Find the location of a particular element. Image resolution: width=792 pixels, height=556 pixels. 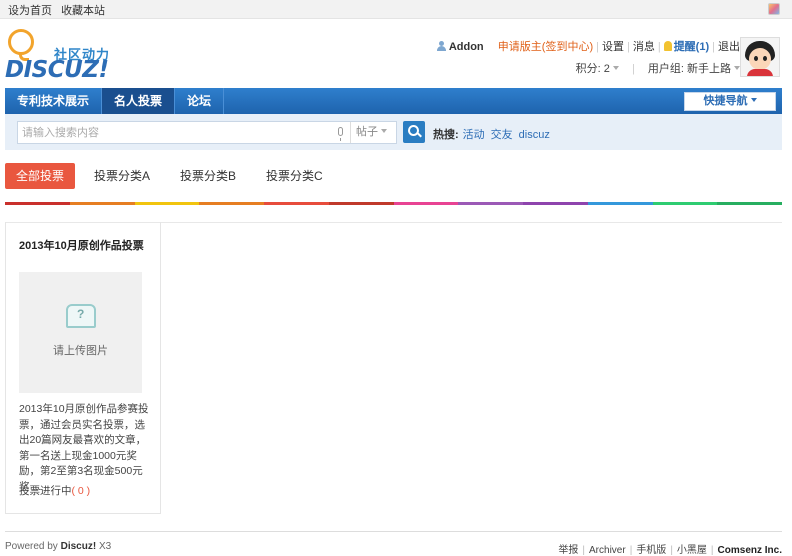

quick-nav-button: 快捷导航 is located at coordinates (730, 101).